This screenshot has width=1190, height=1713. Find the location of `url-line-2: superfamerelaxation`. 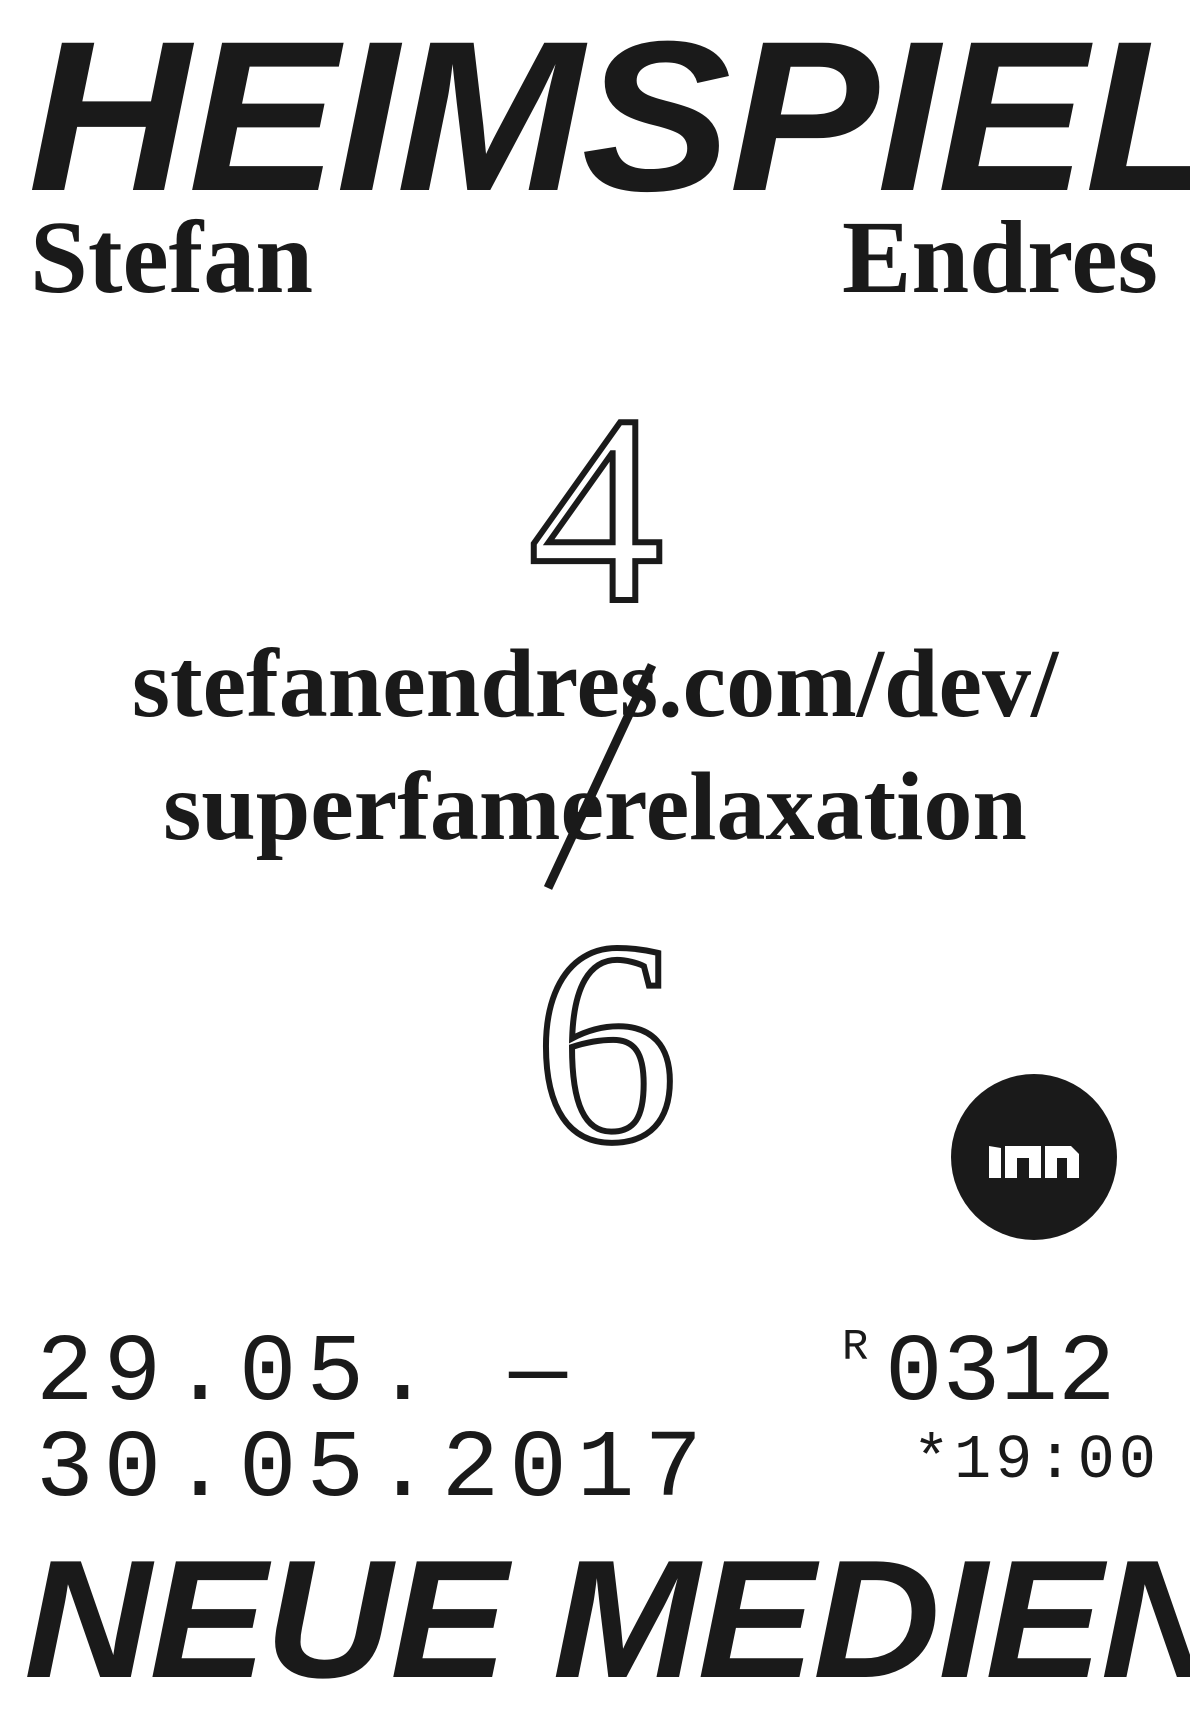

url-line-2: superfamerelaxation is located at coordinates (595, 807).